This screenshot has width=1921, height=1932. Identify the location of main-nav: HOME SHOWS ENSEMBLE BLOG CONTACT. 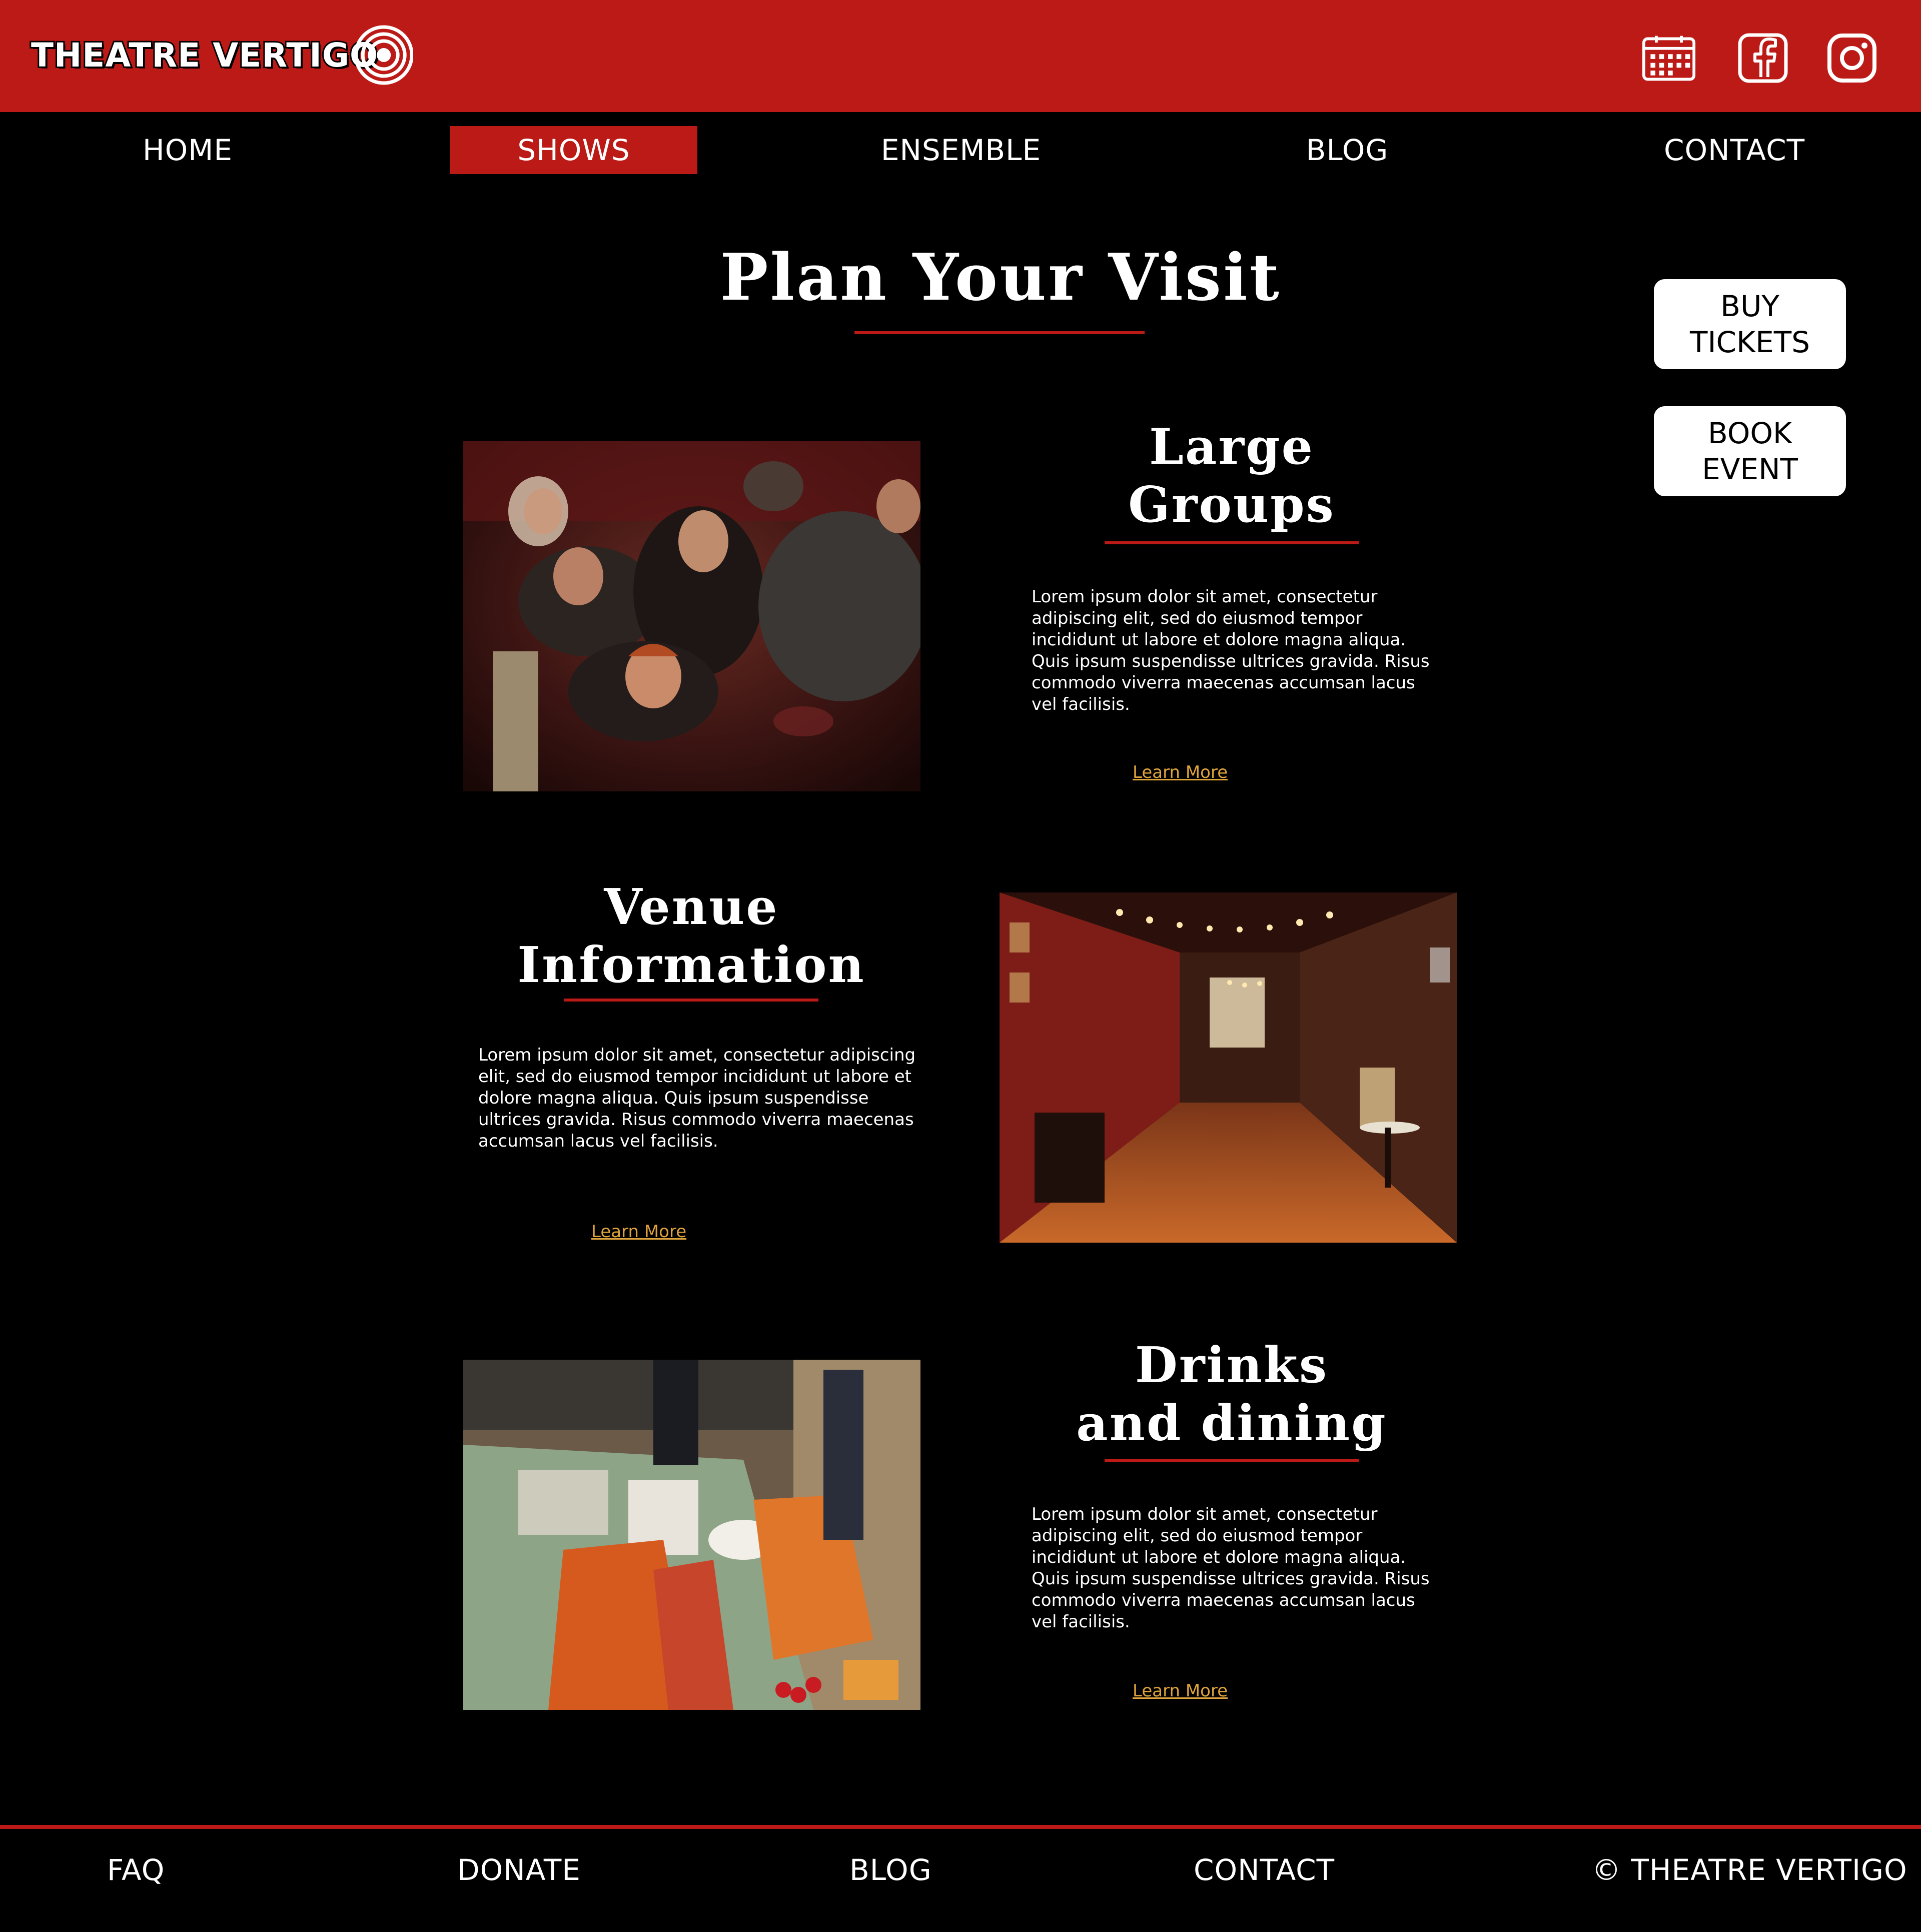
(960, 145).